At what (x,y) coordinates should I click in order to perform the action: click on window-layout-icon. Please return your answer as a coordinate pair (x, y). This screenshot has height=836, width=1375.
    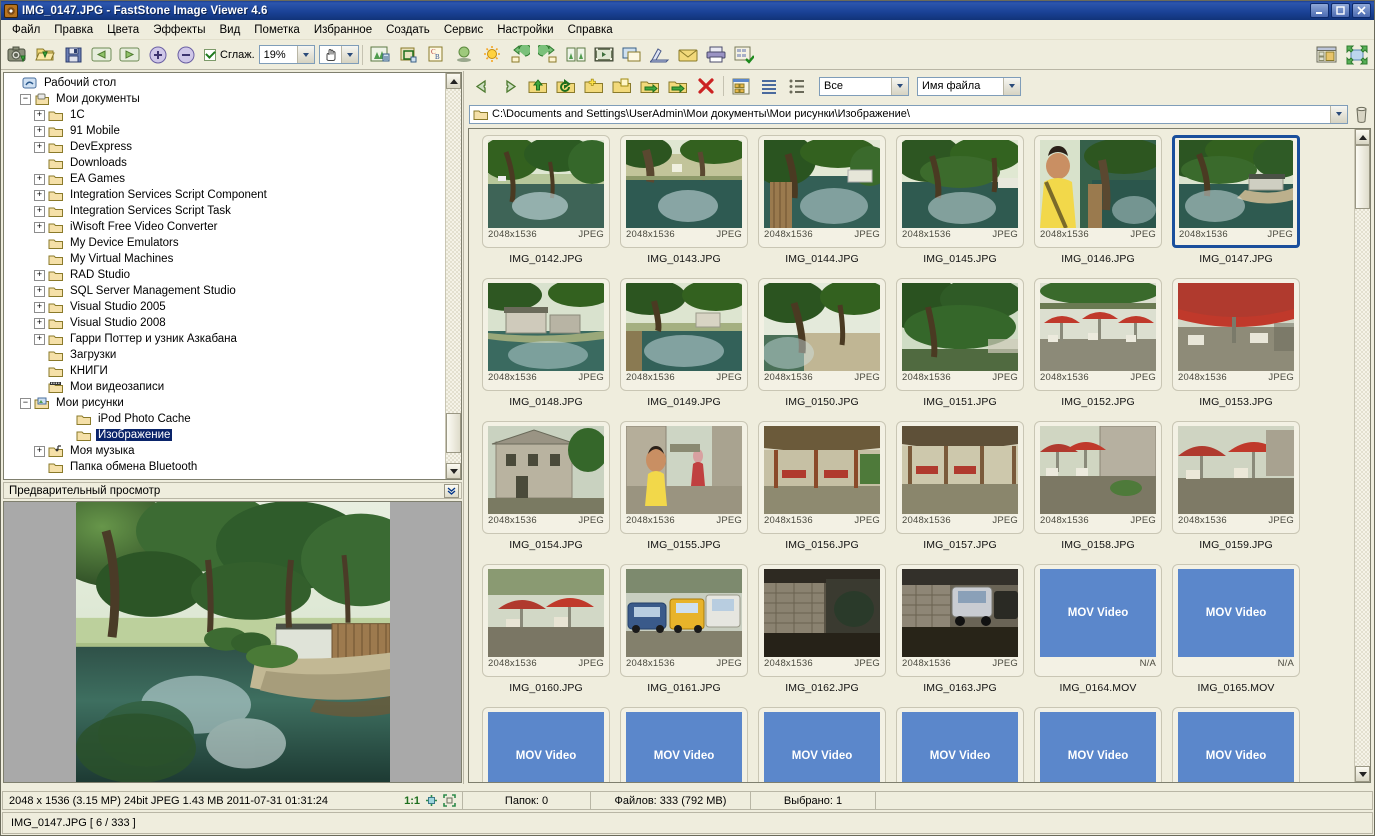
    Looking at the image, I should click on (1327, 55).